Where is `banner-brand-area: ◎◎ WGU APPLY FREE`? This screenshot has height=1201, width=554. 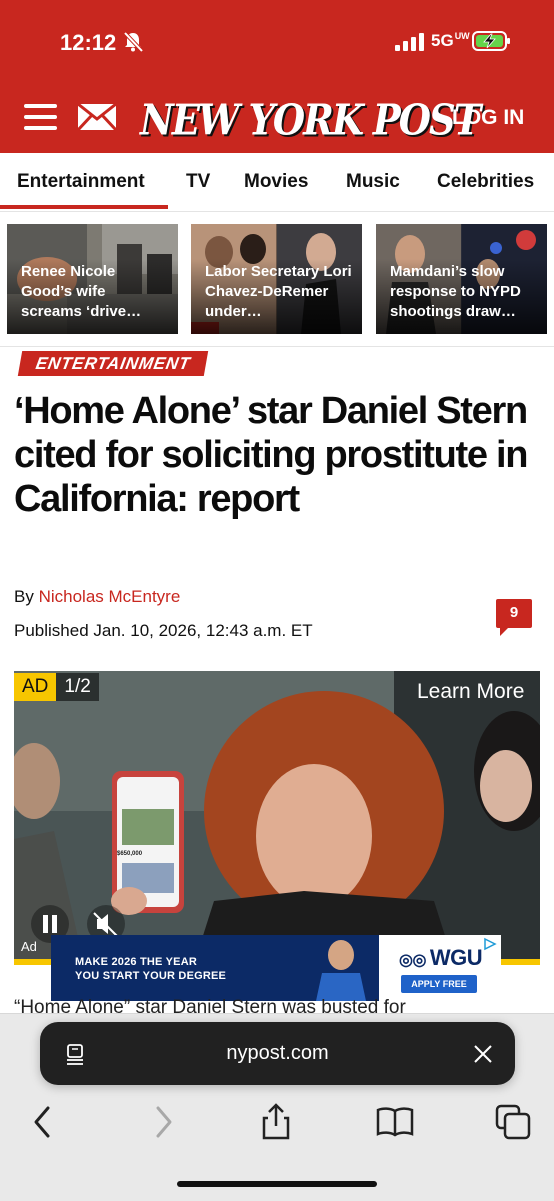
banner-brand-area: ◎◎ WGU APPLY FREE is located at coordinates (440, 968).